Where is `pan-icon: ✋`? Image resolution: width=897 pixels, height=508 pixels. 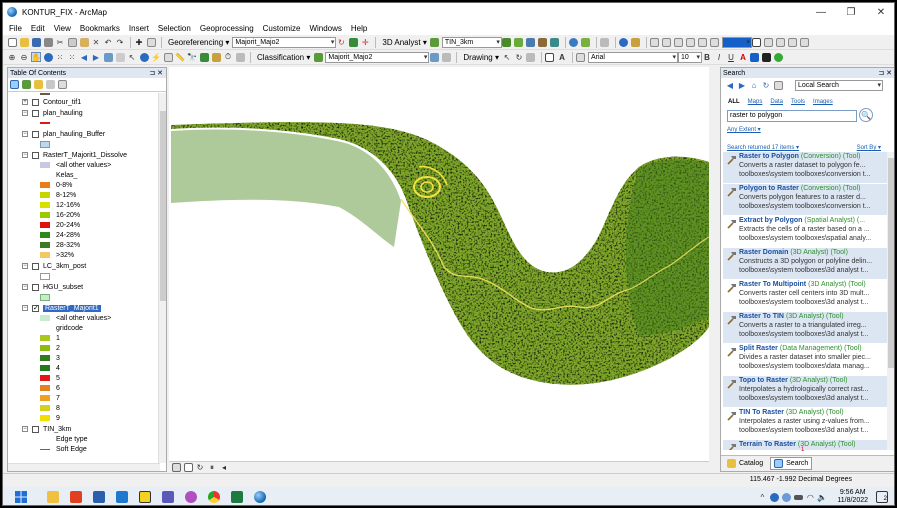
pan-icon: ✋ is located at coordinates (36, 57).